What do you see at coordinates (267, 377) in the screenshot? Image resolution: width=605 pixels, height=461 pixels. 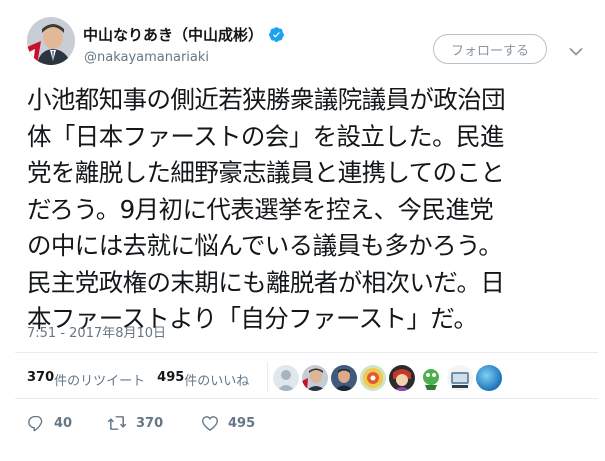 I see `stats-separator` at bounding box center [267, 377].